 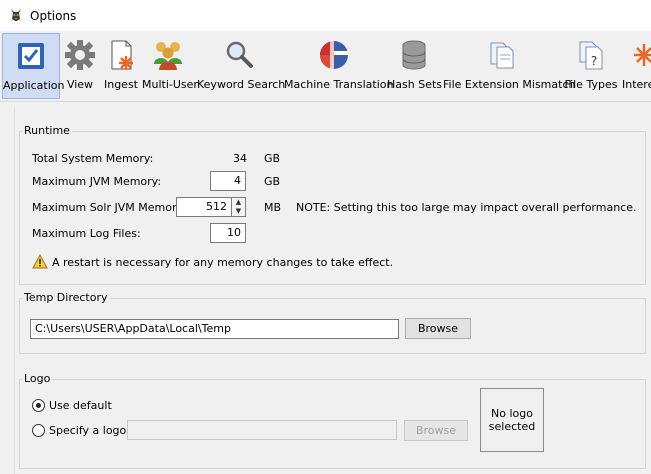 I want to click on tab-application: Application, so click(x=33, y=66).